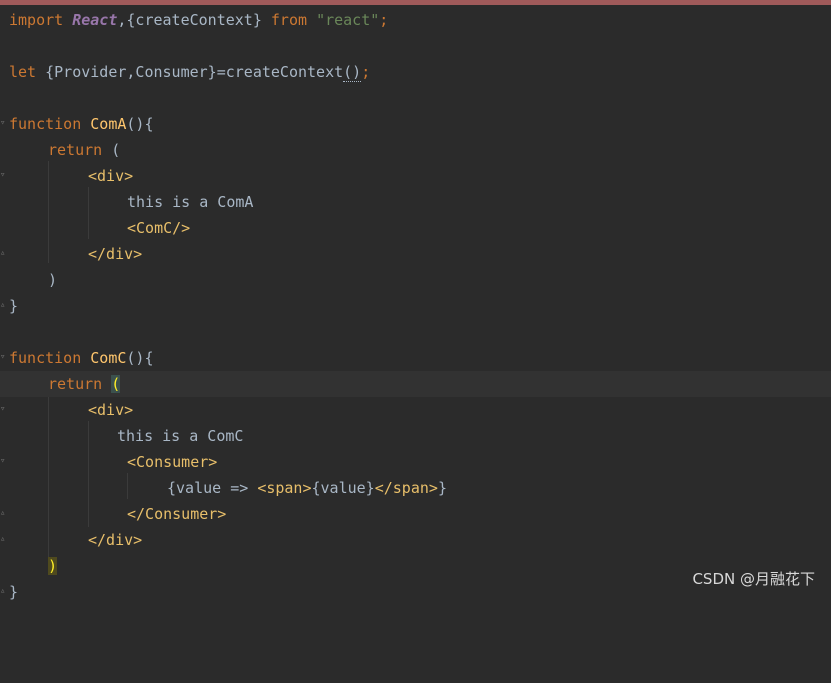  What do you see at coordinates (348, 20) in the screenshot?
I see `string: "react"` at bounding box center [348, 20].